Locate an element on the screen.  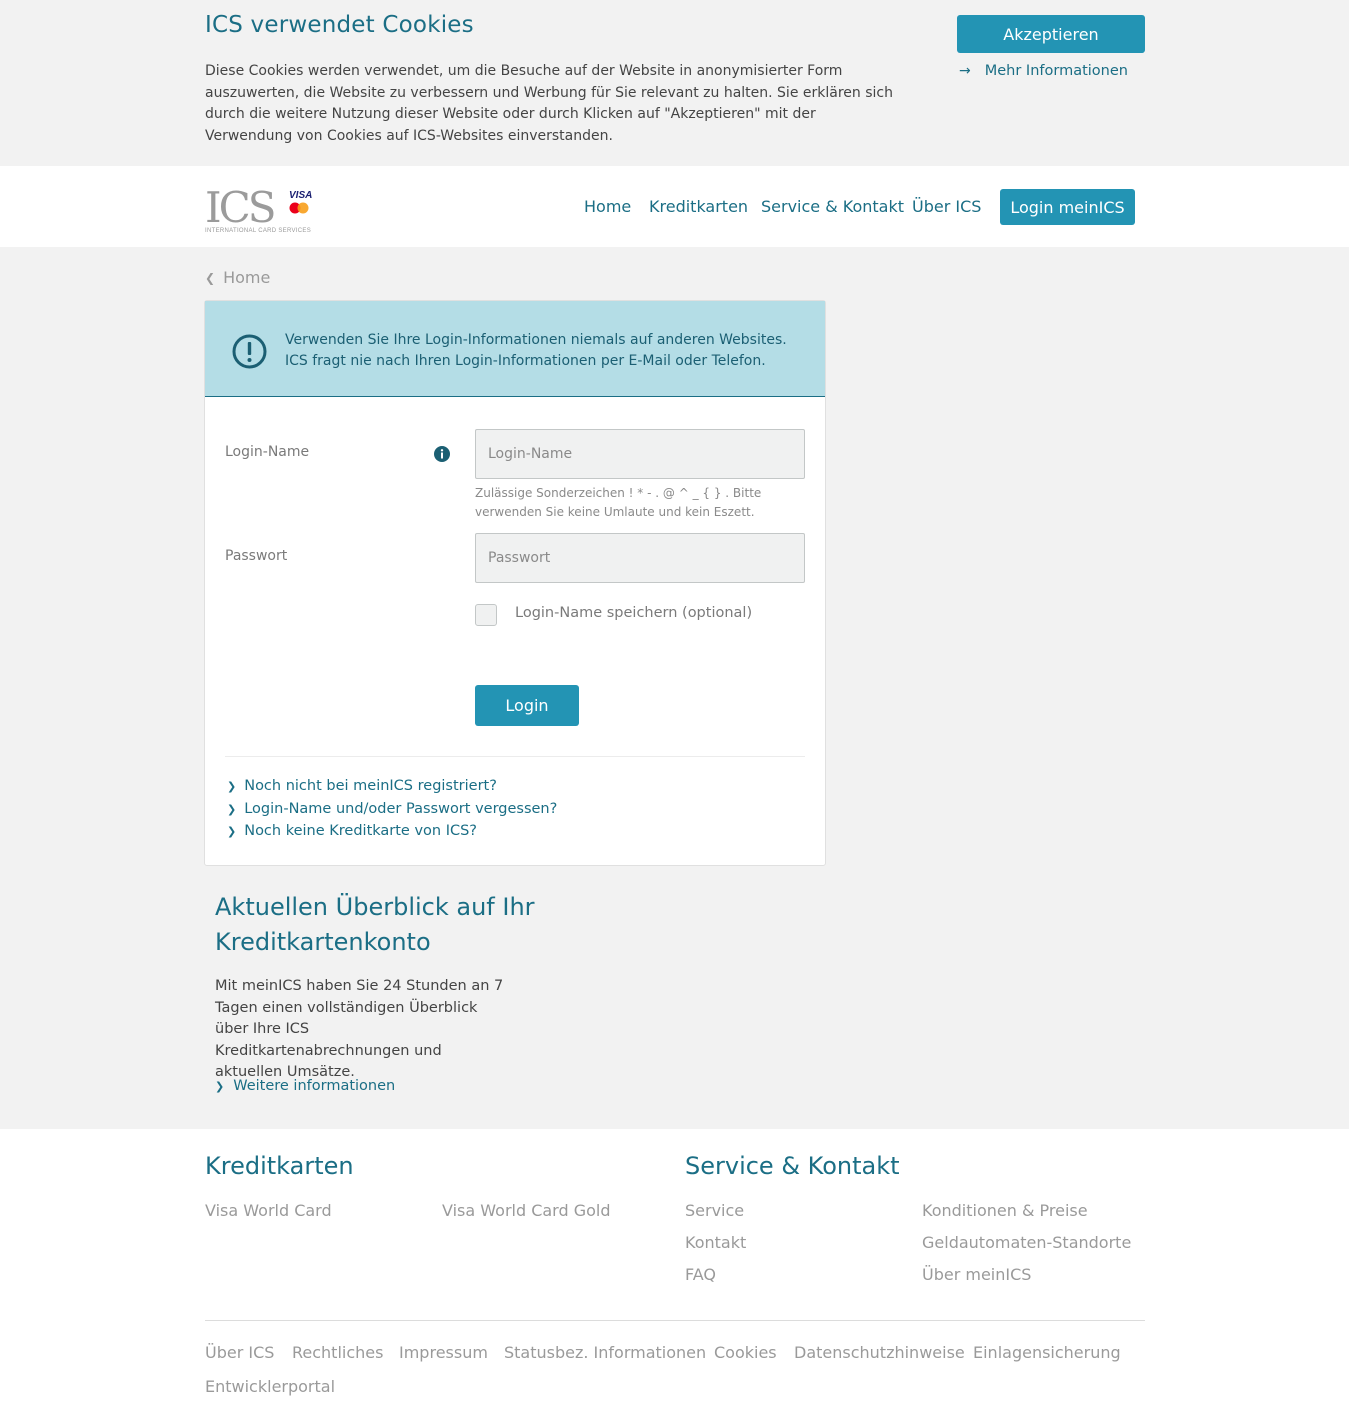
nav-ueber-ics: Über ICS is located at coordinates (946, 206).